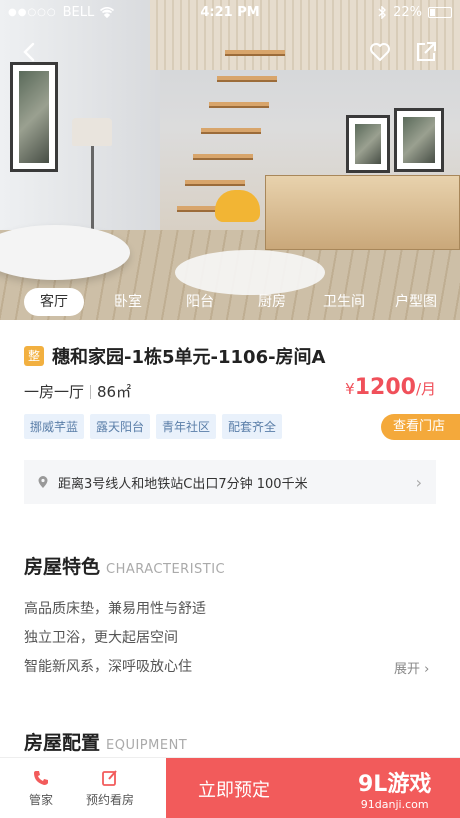  I want to click on tab-floorplan: 户型图, so click(416, 302).